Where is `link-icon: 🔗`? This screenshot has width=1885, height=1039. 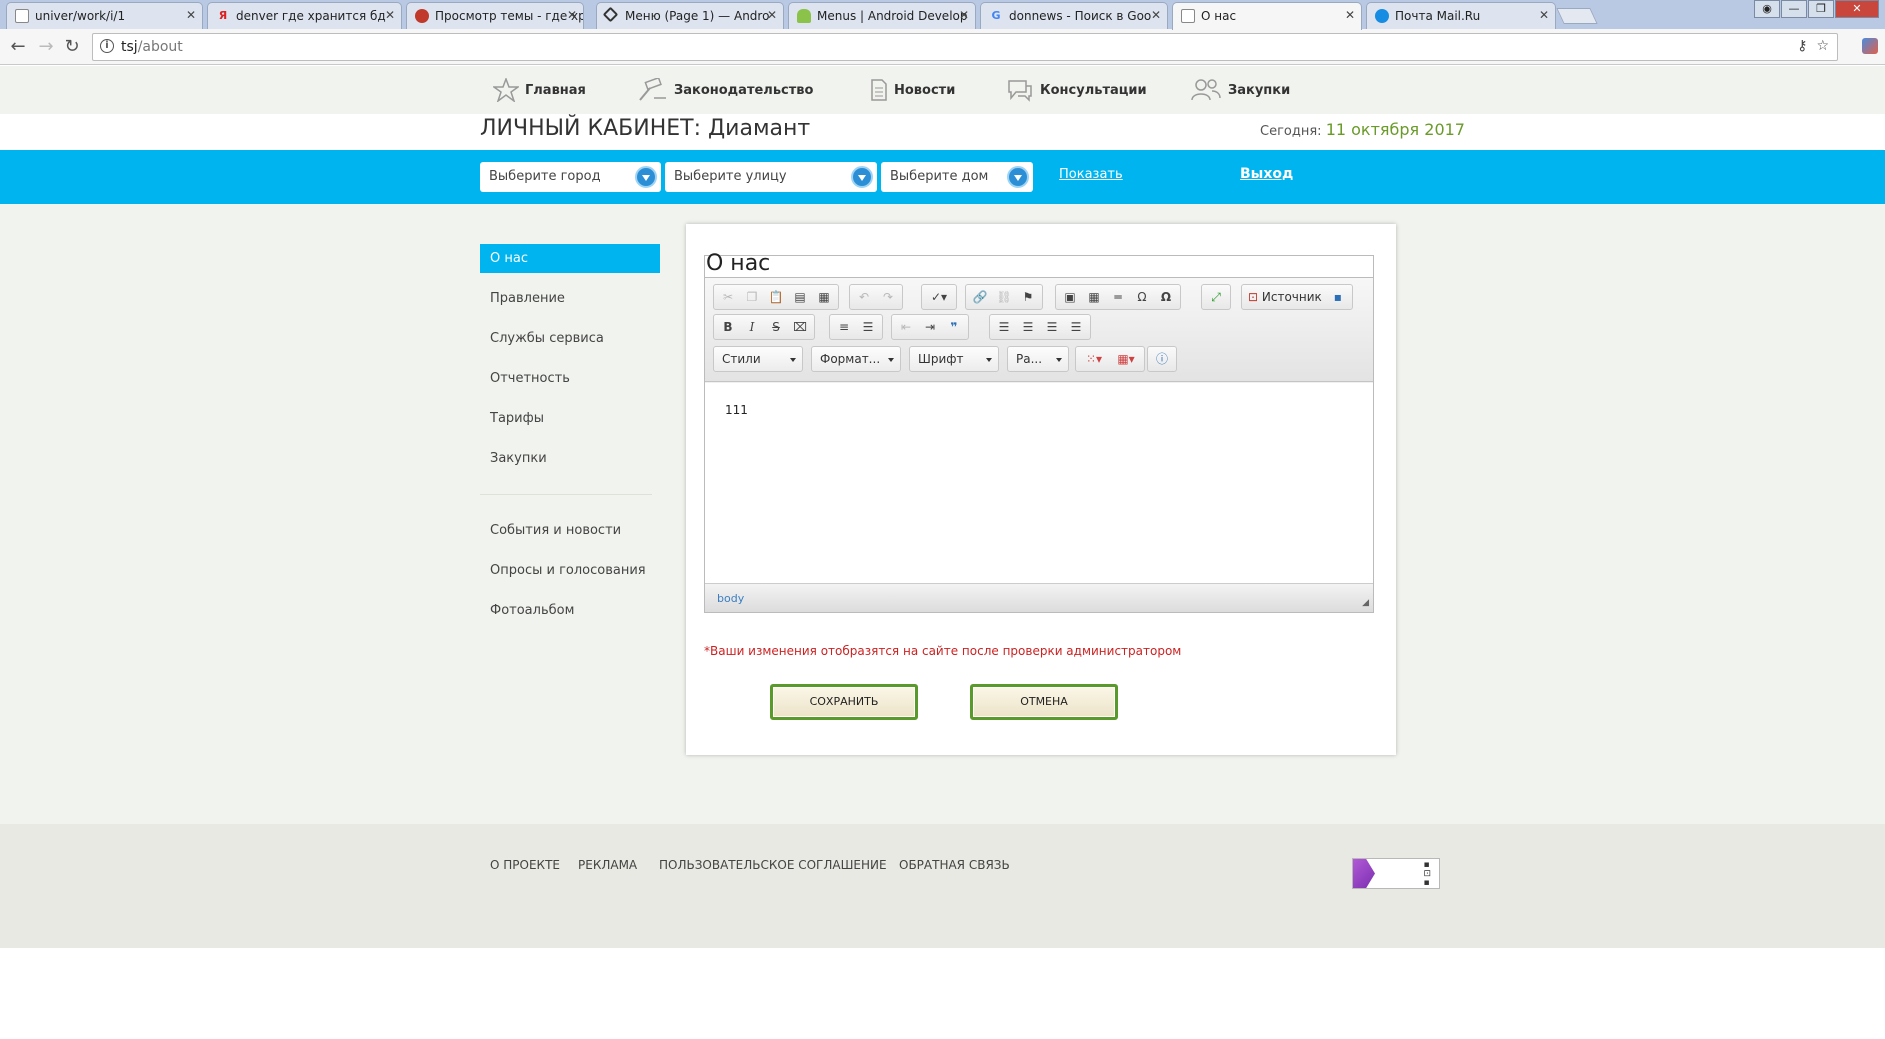
link-icon: 🔗 is located at coordinates (980, 297).